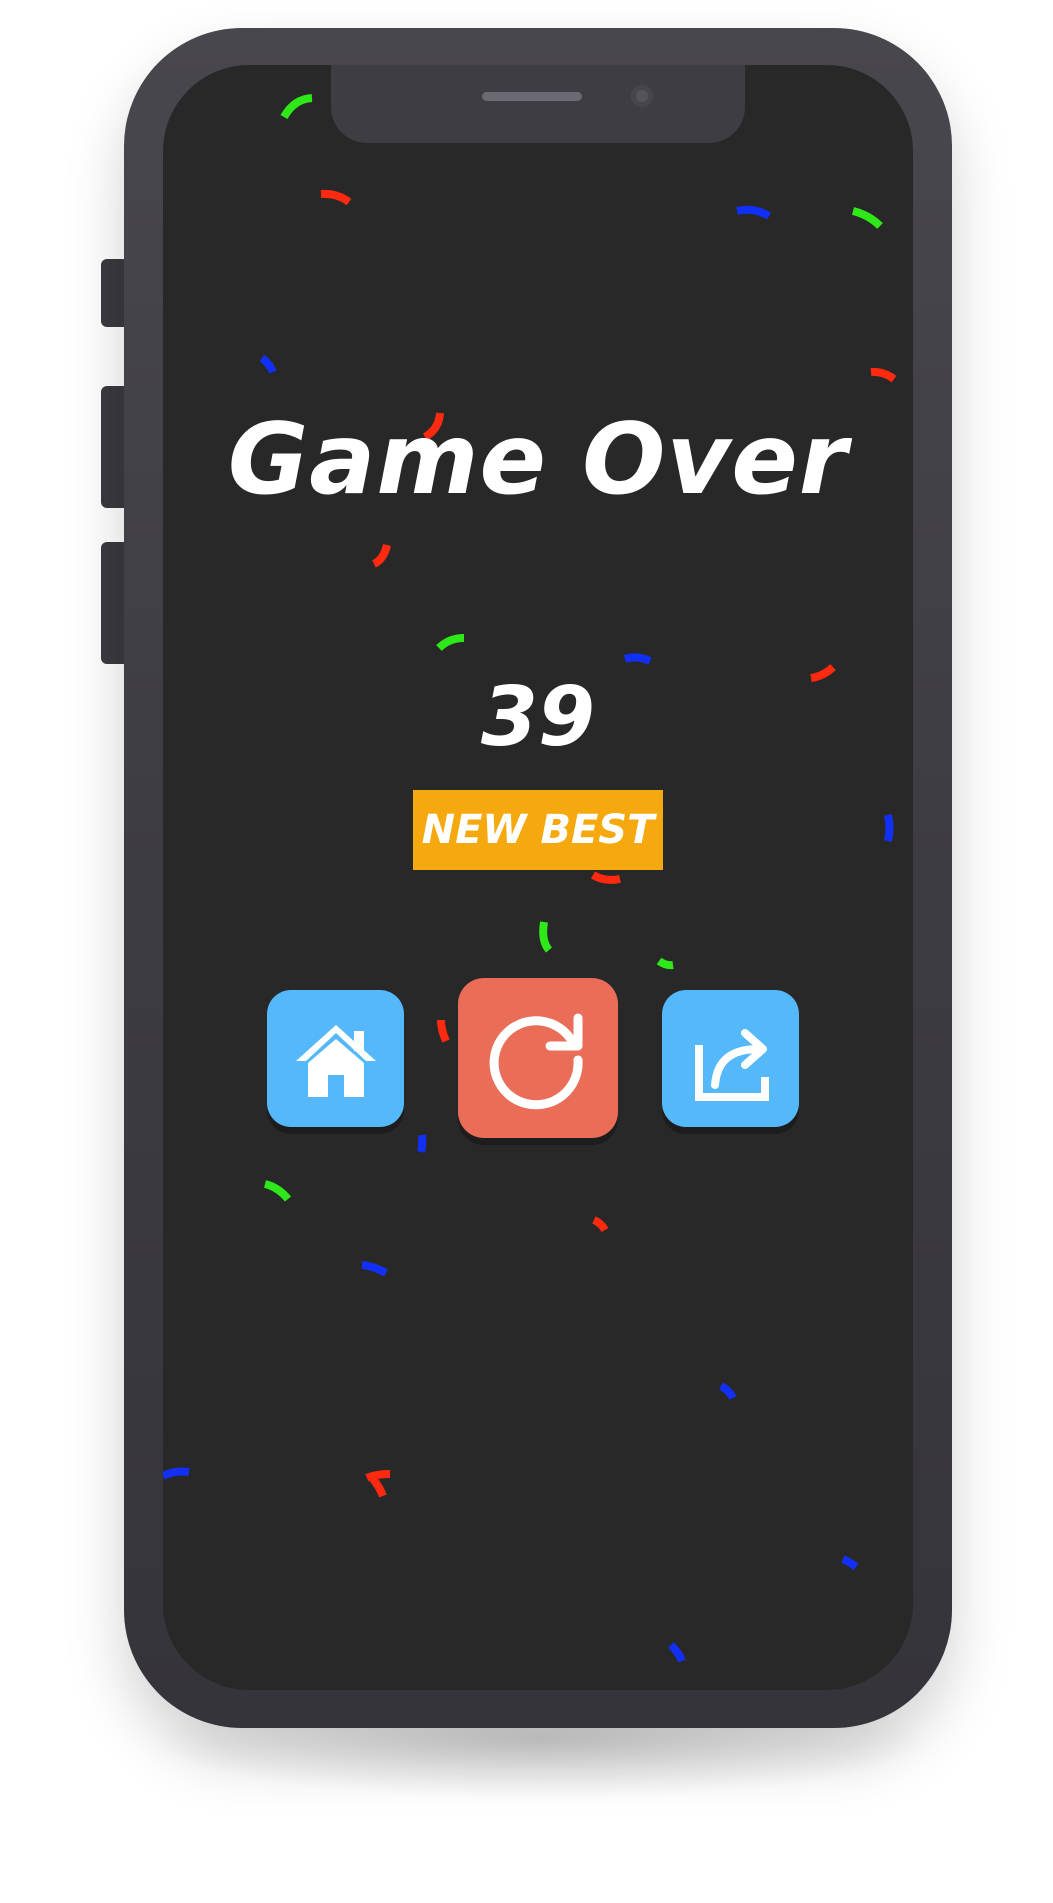 The height and width of the screenshot is (1903, 1053). Describe the element at coordinates (731, 1064) in the screenshot. I see `share-icon` at that location.